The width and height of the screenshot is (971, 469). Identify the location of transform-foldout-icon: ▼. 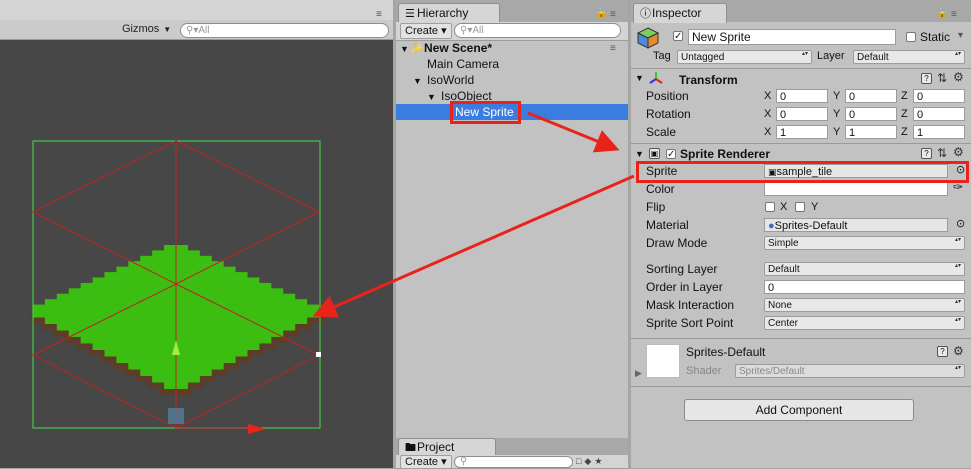
(639, 78).